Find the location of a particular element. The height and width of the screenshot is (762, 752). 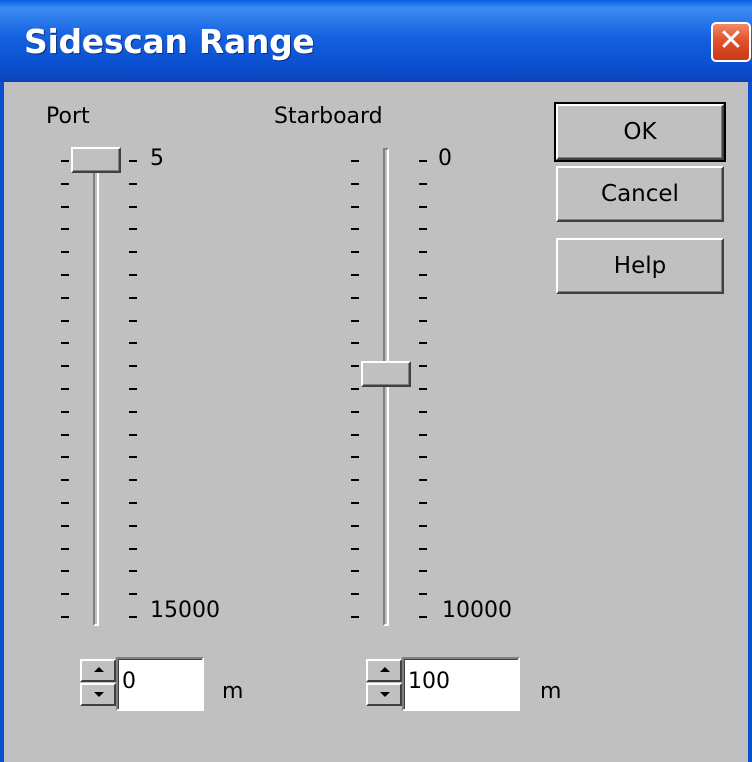

close-button: ✕ is located at coordinates (731, 42).